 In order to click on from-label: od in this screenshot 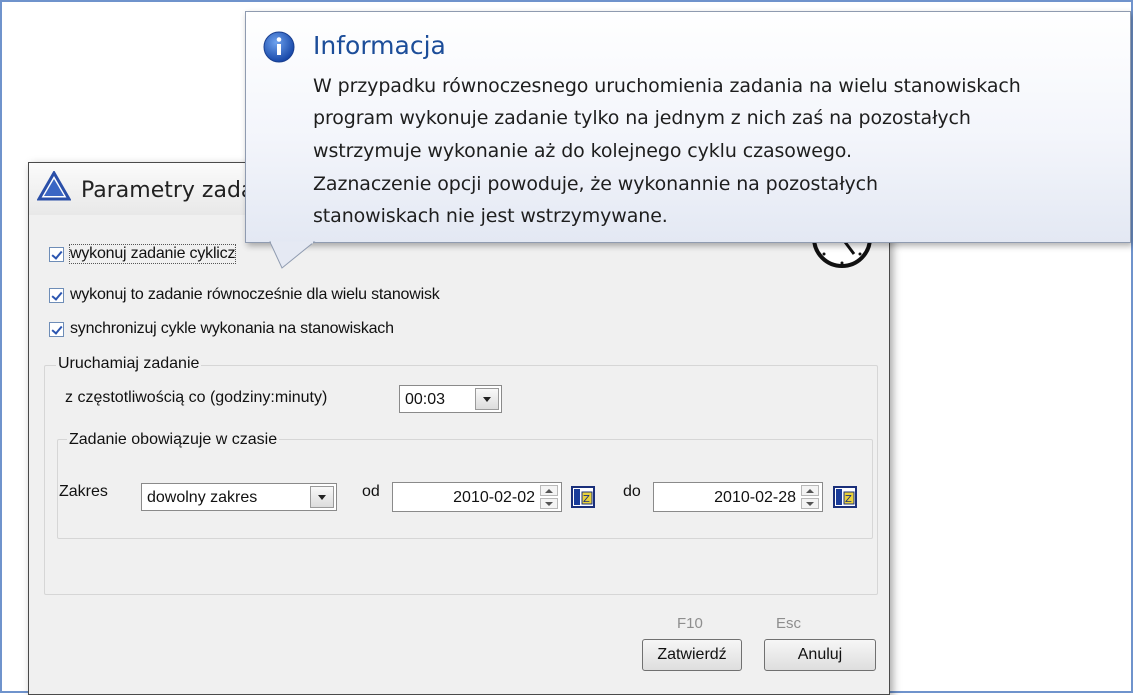, I will do `click(371, 491)`.